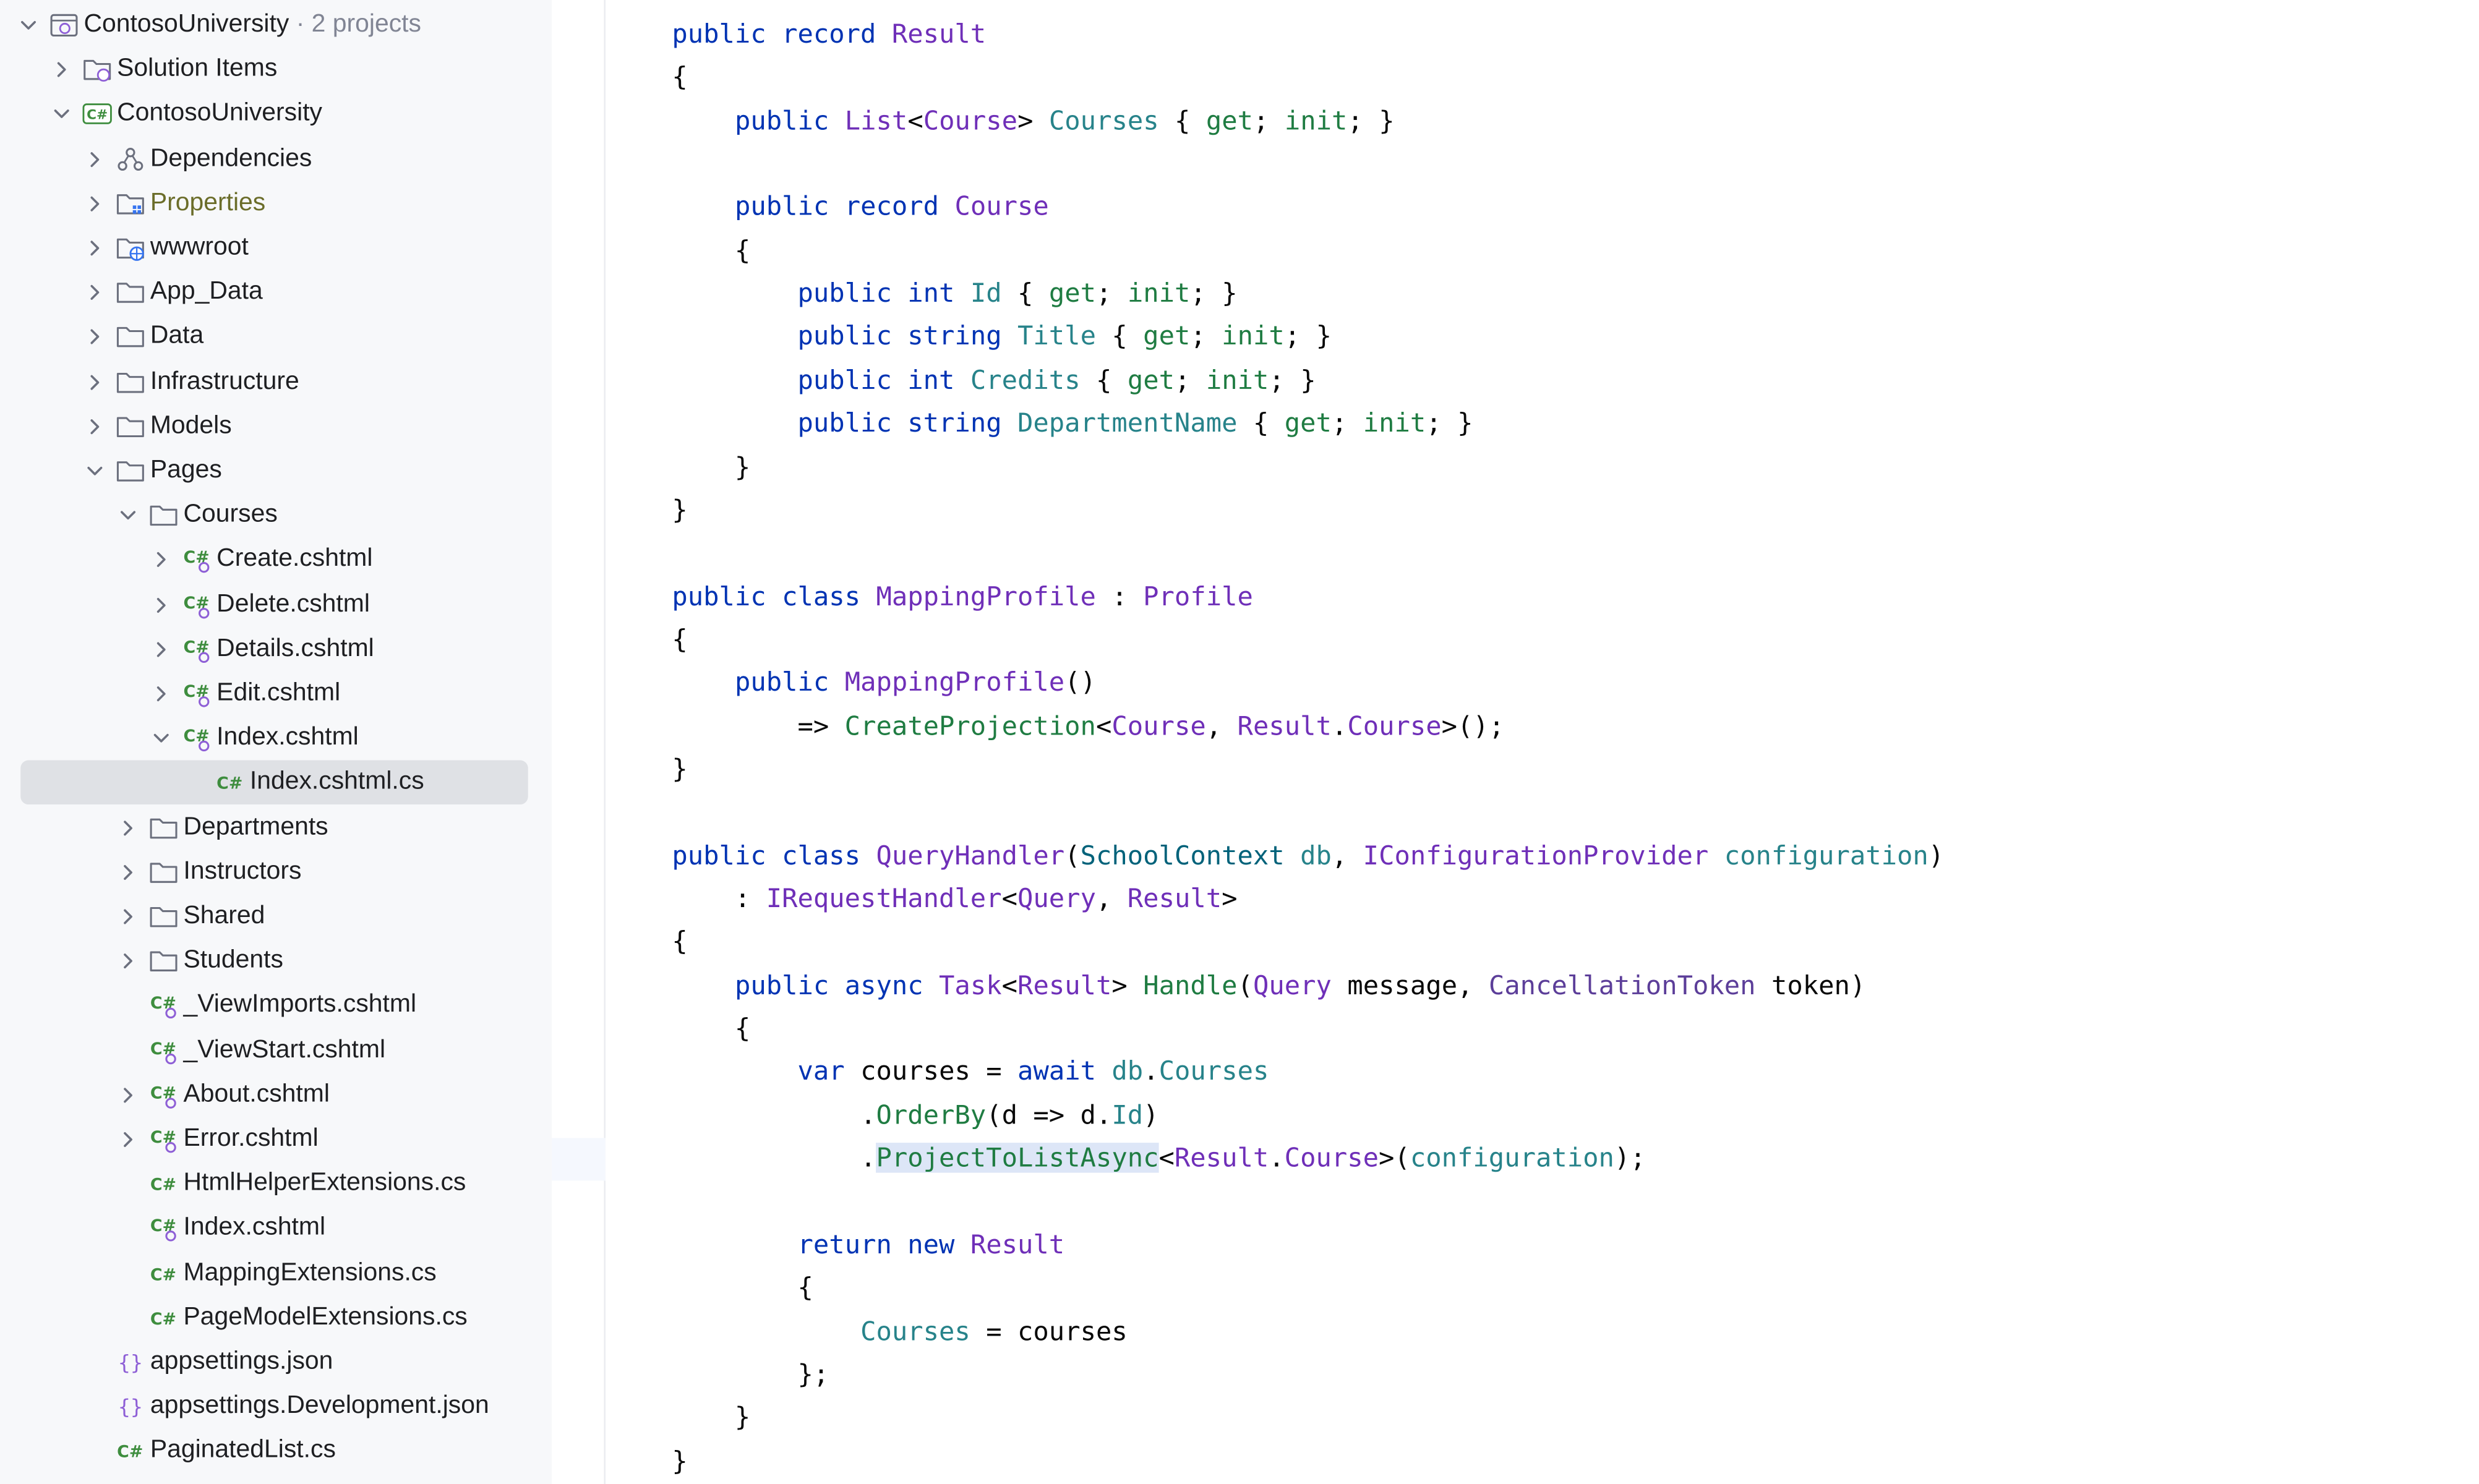 Image resolution: width=2479 pixels, height=1484 pixels. What do you see at coordinates (1630, 1158) in the screenshot?
I see `code-token: );` at bounding box center [1630, 1158].